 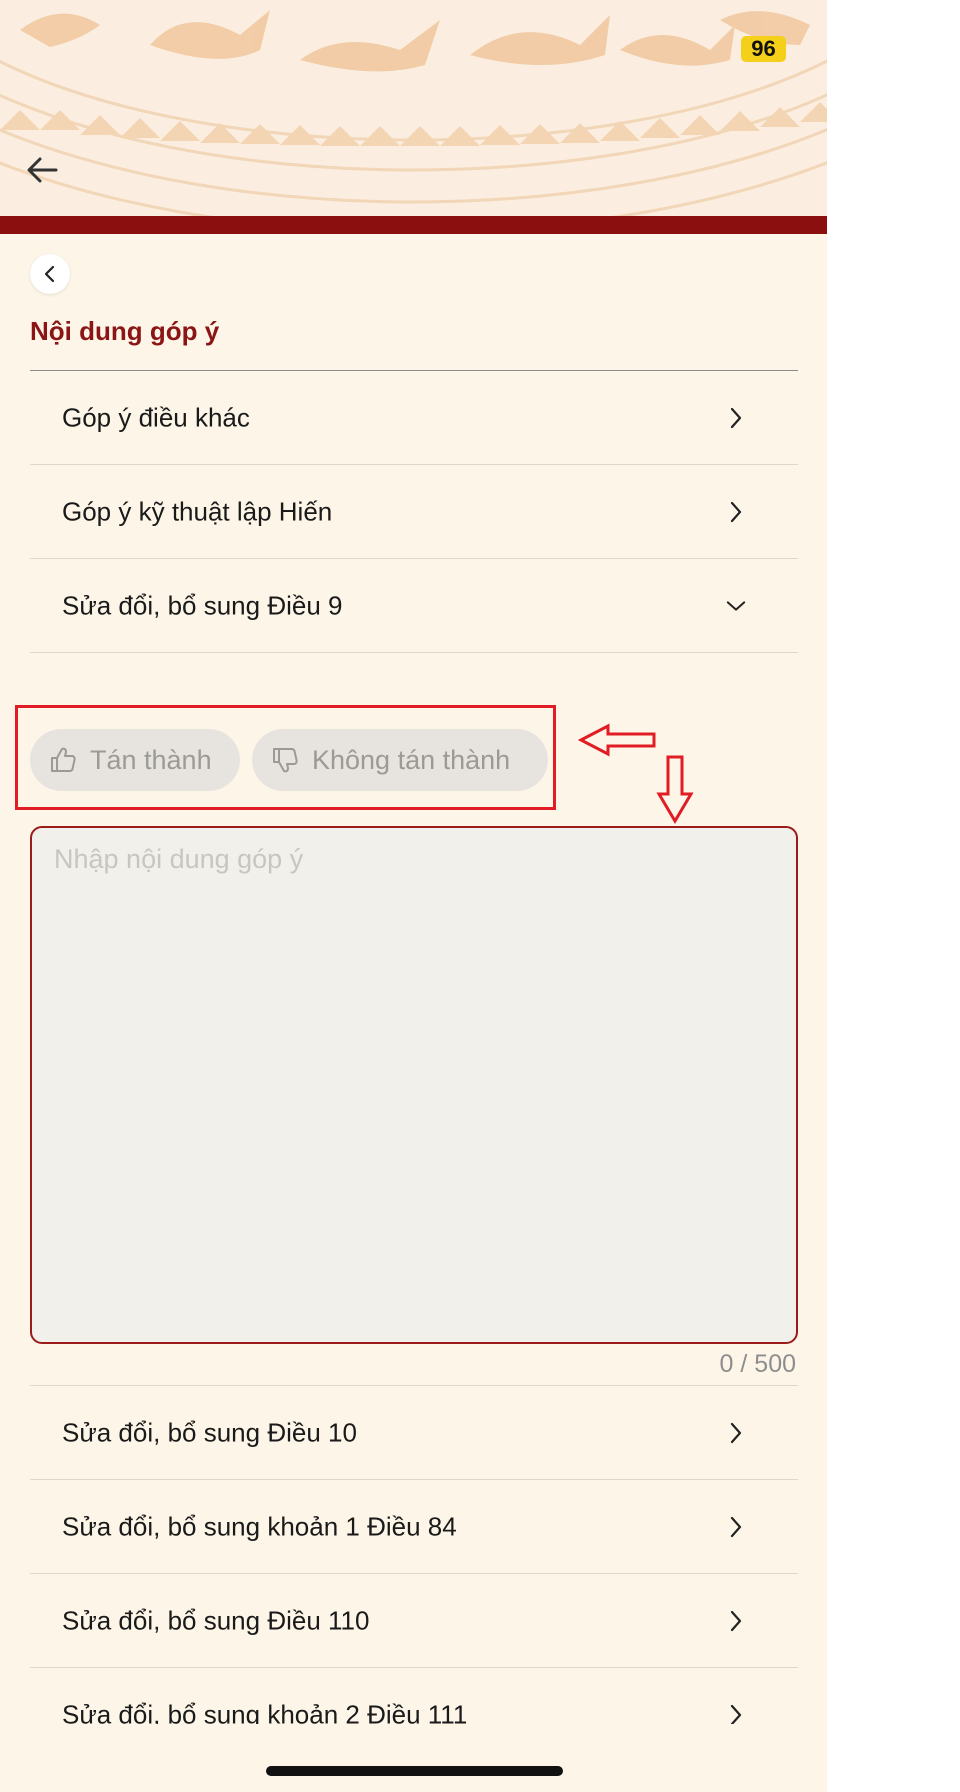 I want to click on arrow-left-icon, so click(x=42, y=170).